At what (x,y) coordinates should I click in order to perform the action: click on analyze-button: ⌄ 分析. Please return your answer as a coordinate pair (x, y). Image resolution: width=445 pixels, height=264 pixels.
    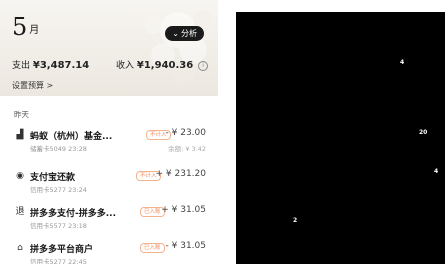
    Looking at the image, I should click on (184, 33).